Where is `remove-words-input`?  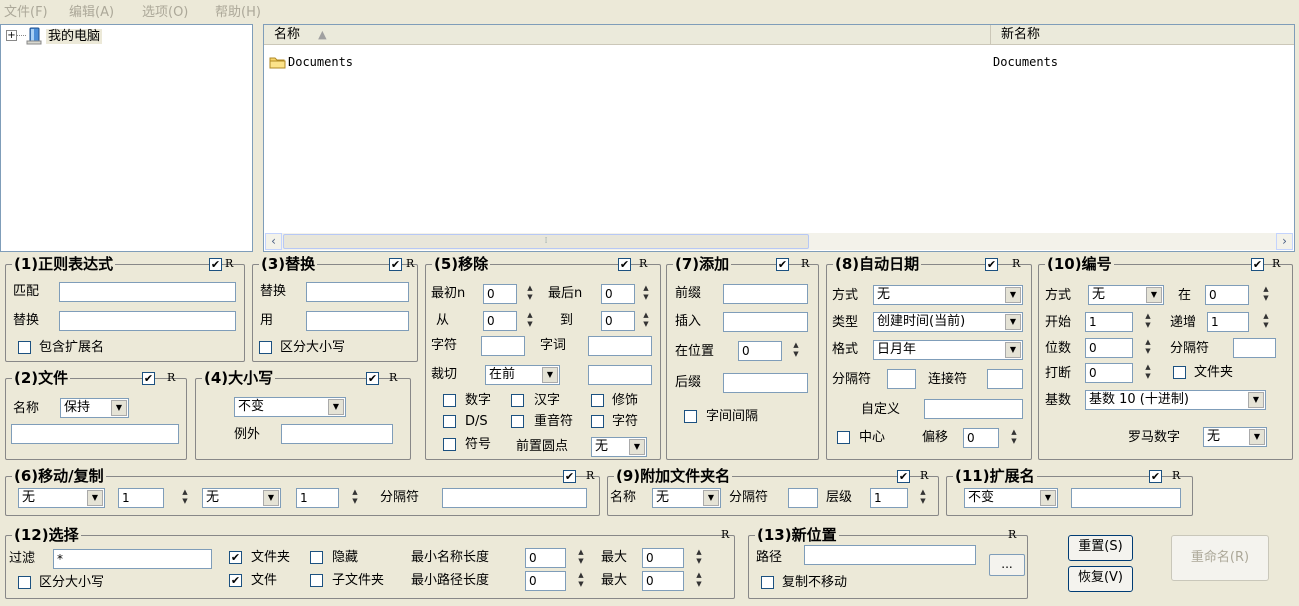
remove-words-input is located at coordinates (620, 346).